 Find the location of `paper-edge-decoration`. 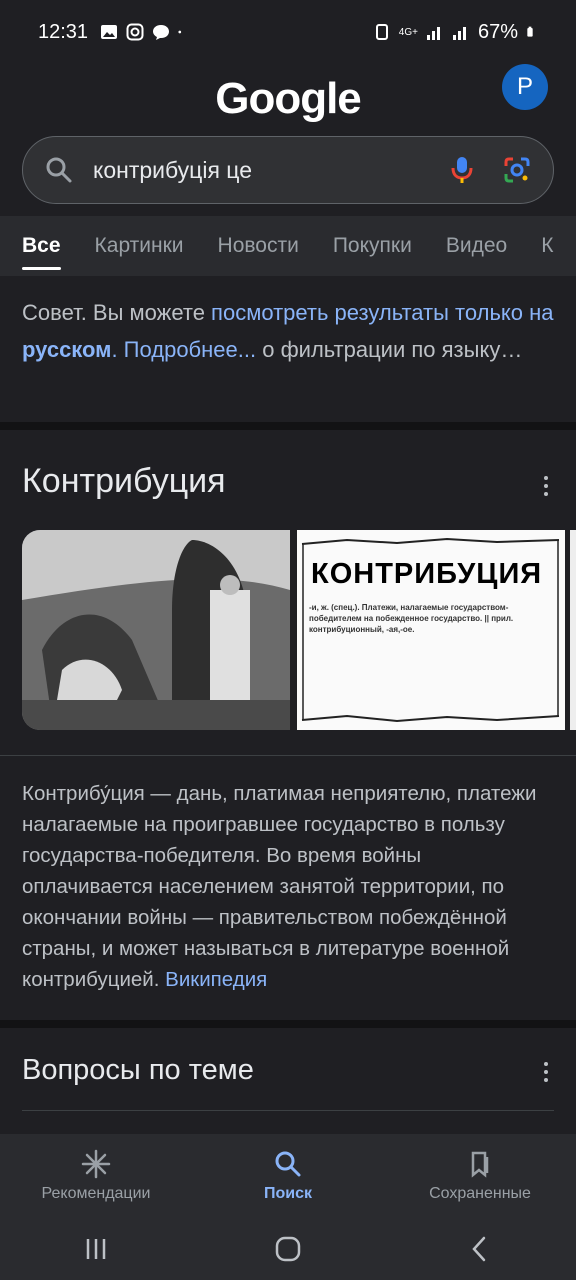

paper-edge-decoration is located at coordinates (430, 630).